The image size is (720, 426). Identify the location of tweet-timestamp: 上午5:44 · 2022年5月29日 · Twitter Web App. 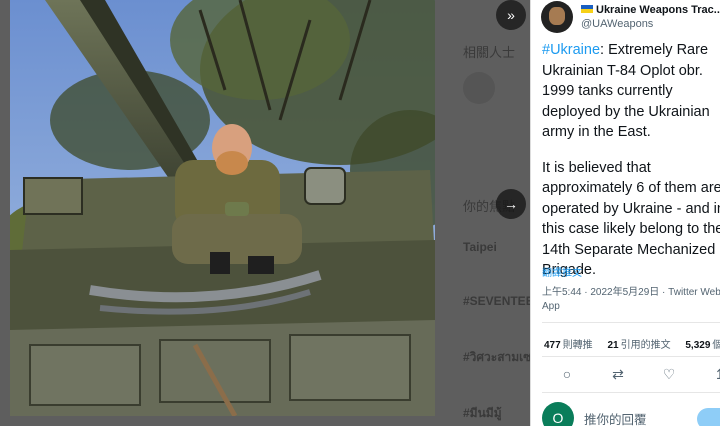
(631, 300).